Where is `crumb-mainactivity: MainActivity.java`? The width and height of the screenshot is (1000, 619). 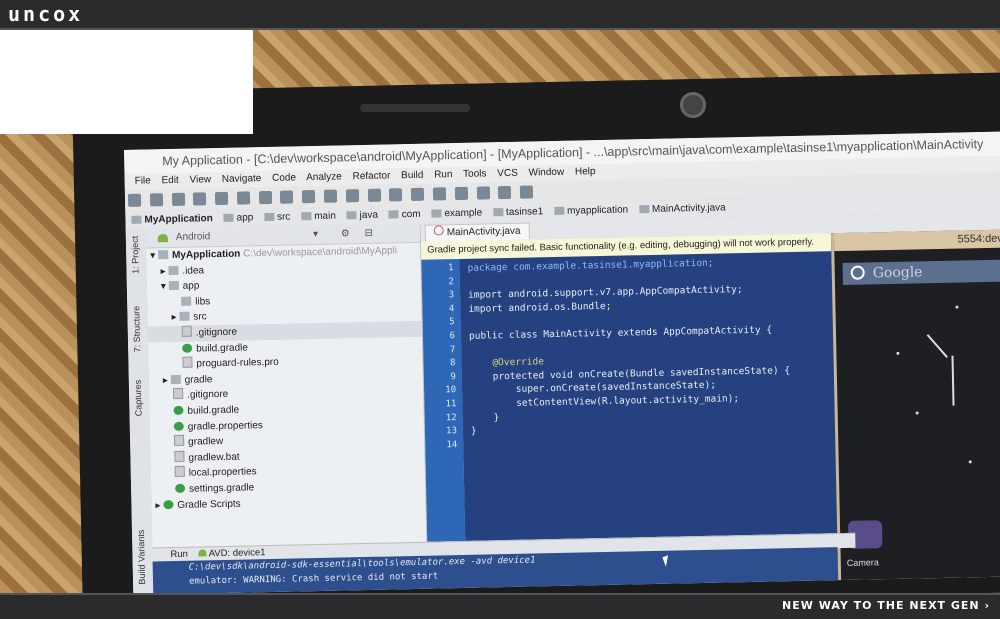 crumb-mainactivity: MainActivity.java is located at coordinates (682, 208).